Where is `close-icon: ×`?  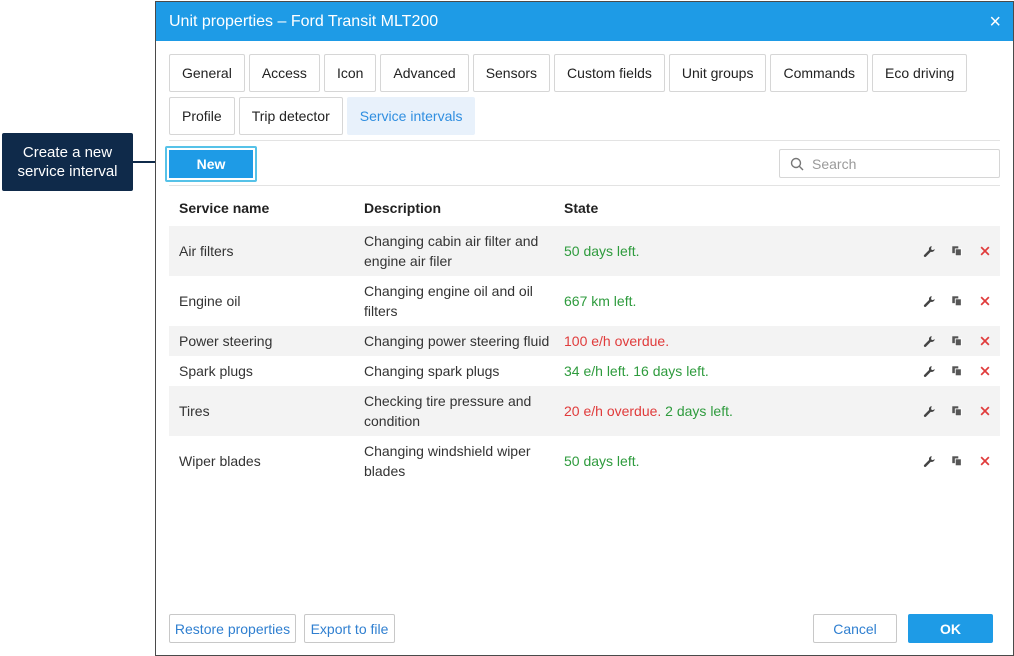
close-icon: × is located at coordinates (995, 22).